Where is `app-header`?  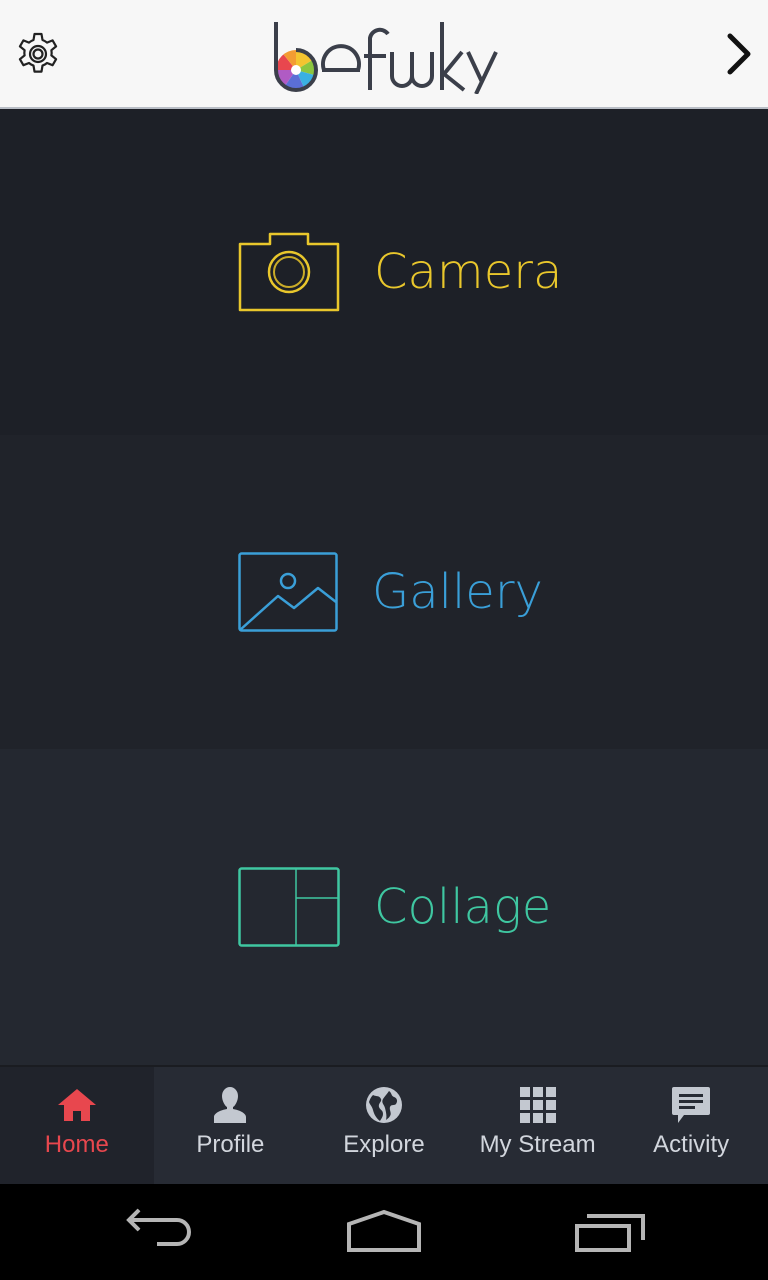
app-header is located at coordinates (384, 54).